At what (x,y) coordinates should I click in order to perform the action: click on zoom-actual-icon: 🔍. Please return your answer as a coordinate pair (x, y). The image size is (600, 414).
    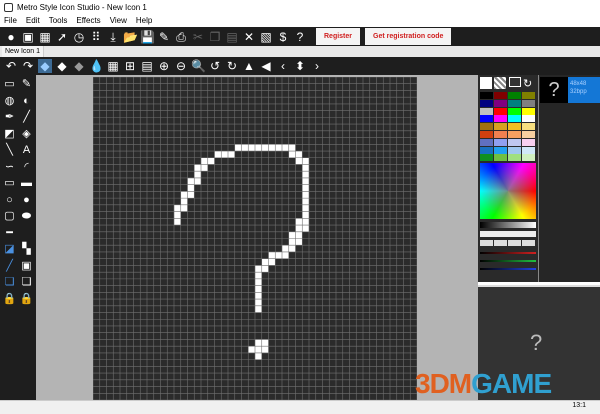
    Looking at the image, I should click on (198, 66).